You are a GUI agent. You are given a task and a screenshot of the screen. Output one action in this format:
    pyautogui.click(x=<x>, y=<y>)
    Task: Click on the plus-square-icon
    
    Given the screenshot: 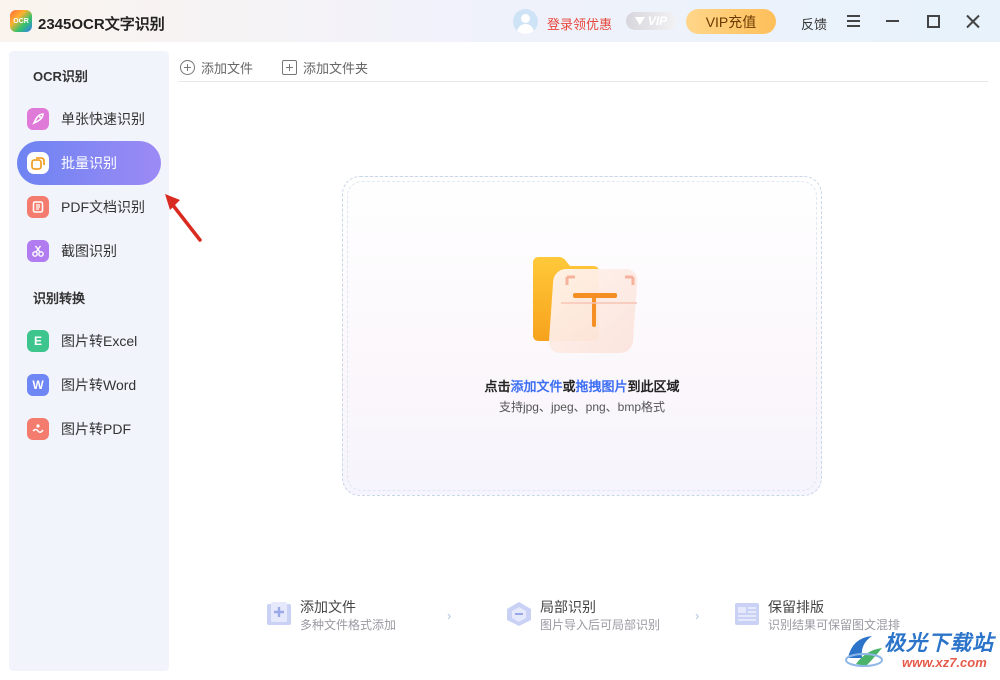 What is the action you would take?
    pyautogui.click(x=289, y=67)
    